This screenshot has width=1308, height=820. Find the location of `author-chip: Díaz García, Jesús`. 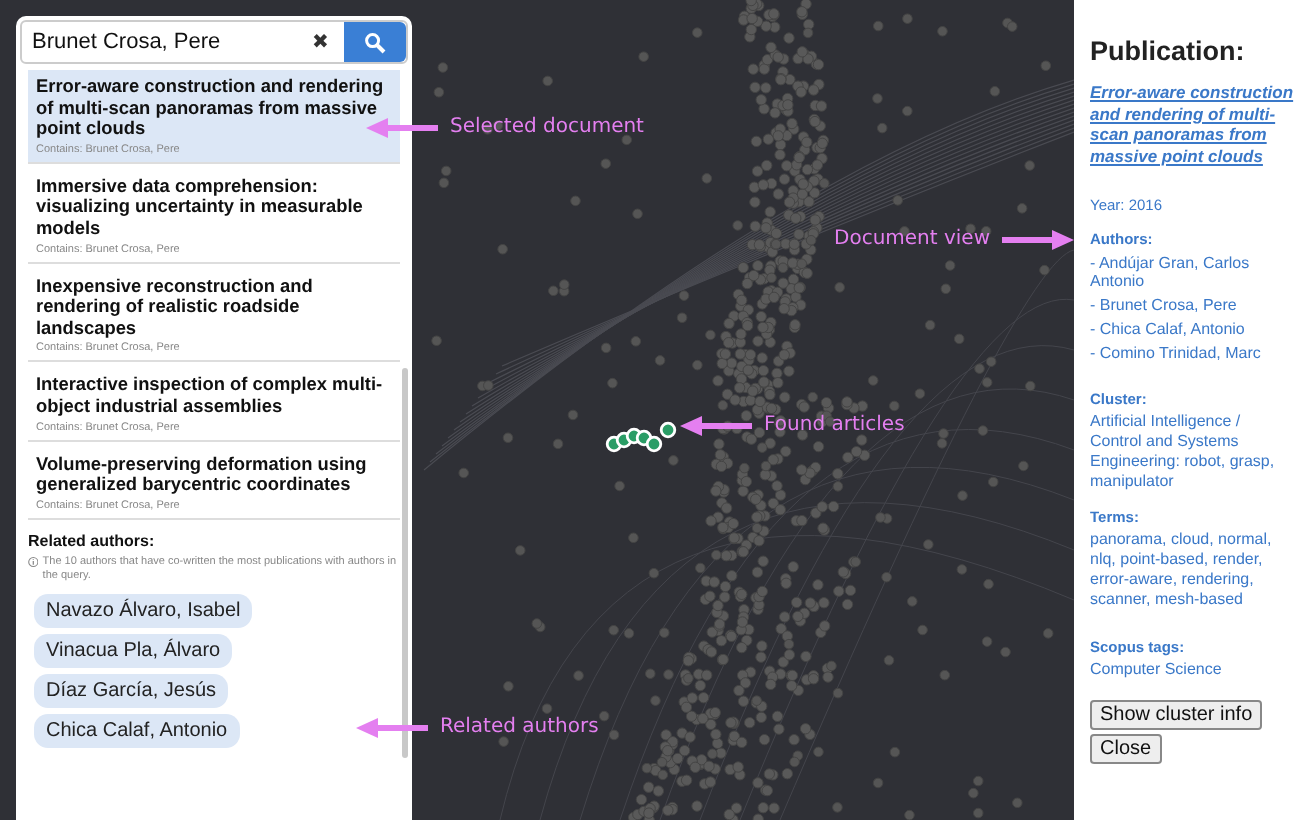

author-chip: Díaz García, Jesús is located at coordinates (131, 690).